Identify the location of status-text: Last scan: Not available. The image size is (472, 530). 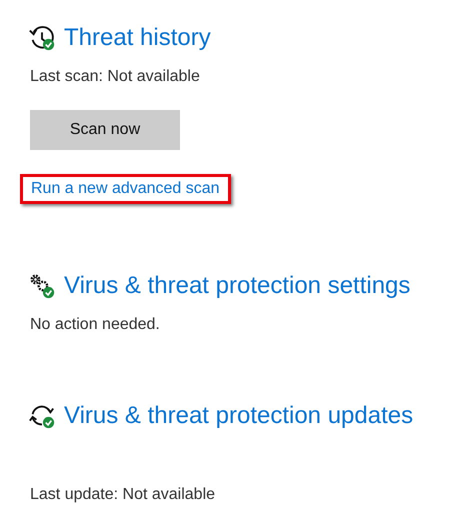
(115, 77).